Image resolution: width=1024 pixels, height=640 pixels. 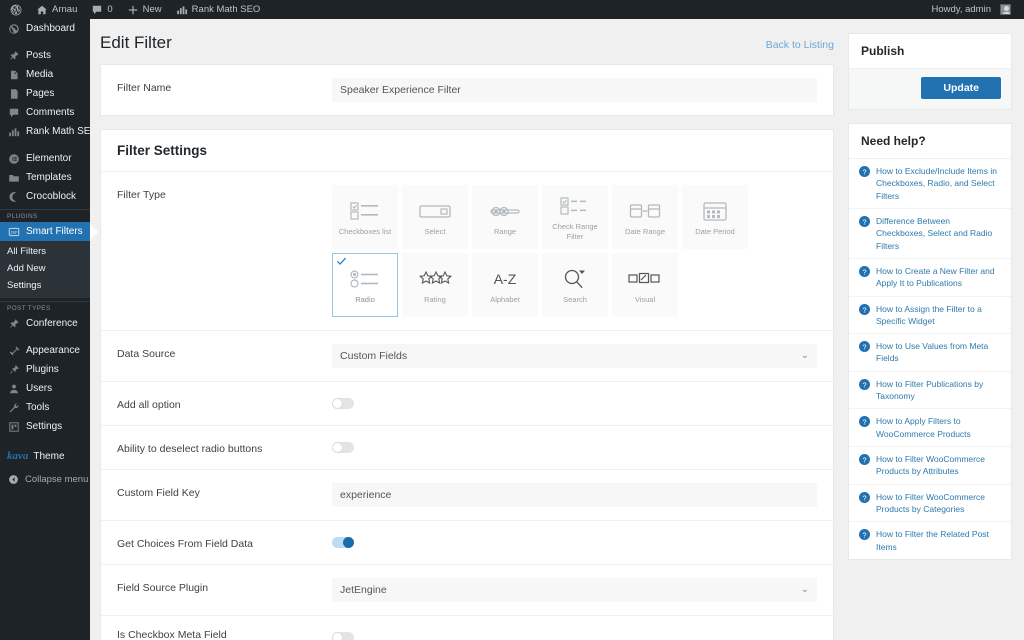 I want to click on sidebar-item-media: Media, so click(x=45, y=74).